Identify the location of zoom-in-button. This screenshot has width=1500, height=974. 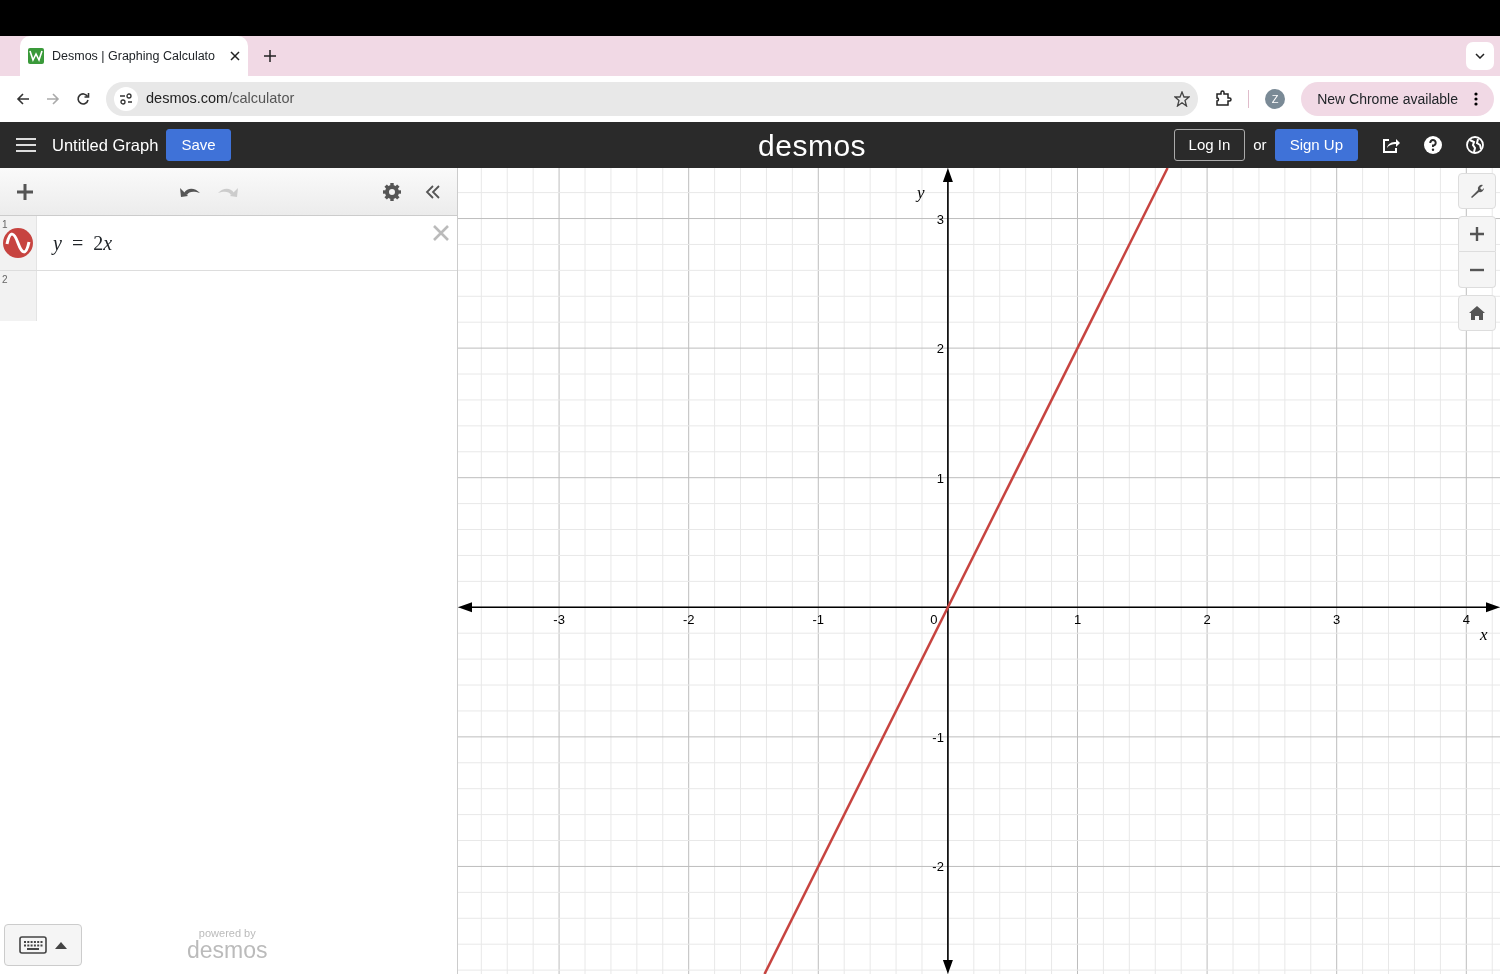
(1477, 234).